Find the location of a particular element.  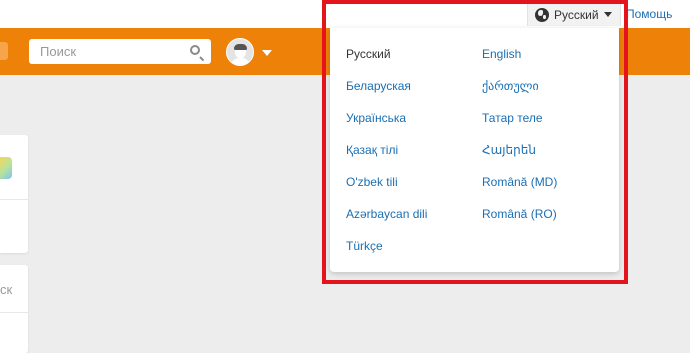

app-thumbnail is located at coordinates (6, 168).